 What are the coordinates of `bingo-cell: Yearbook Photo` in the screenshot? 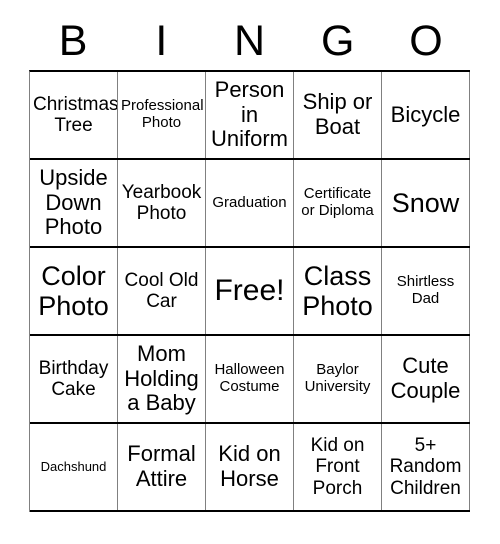 It's located at (162, 203).